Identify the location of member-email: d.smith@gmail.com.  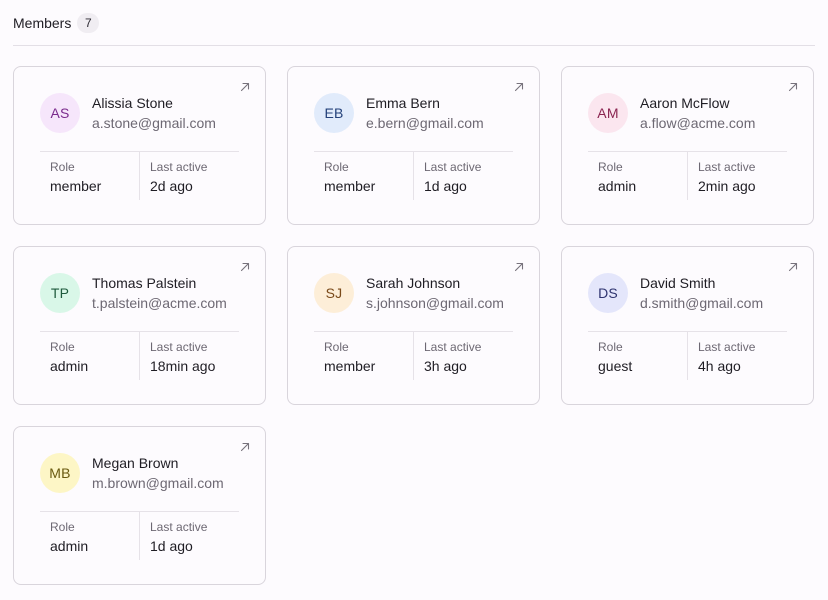
(702, 303).